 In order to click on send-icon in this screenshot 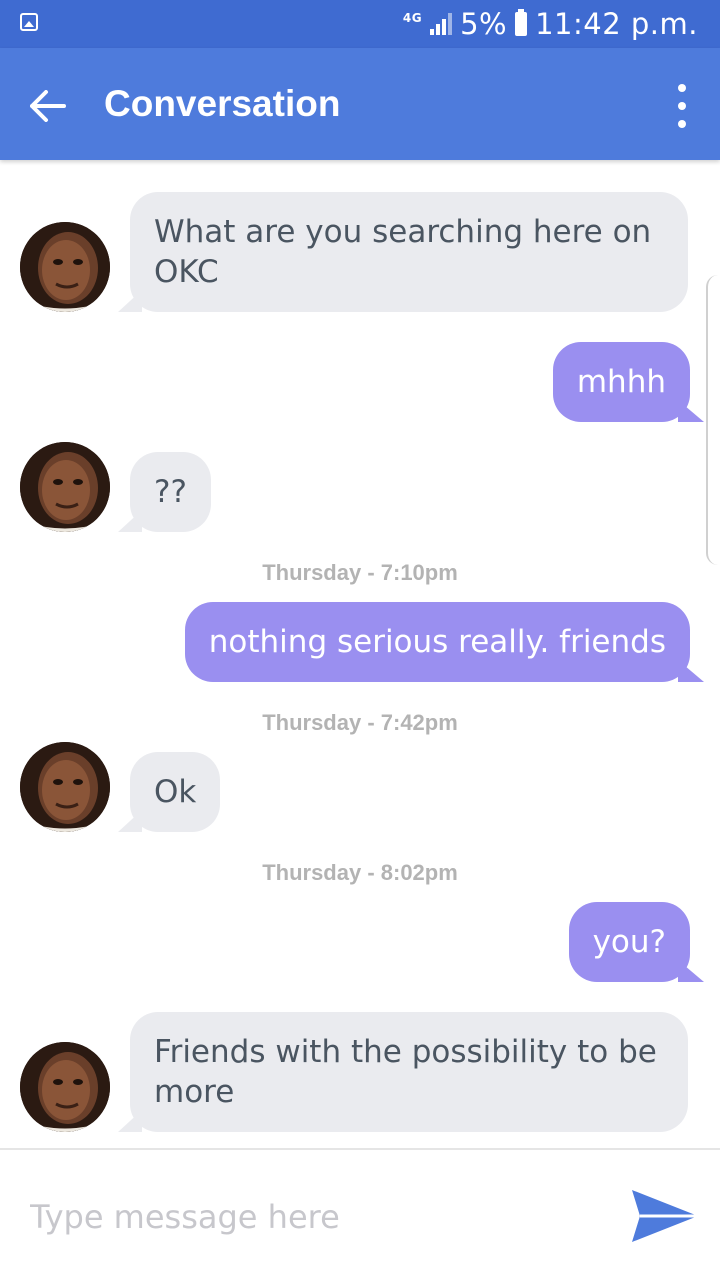, I will do `click(665, 1216)`.